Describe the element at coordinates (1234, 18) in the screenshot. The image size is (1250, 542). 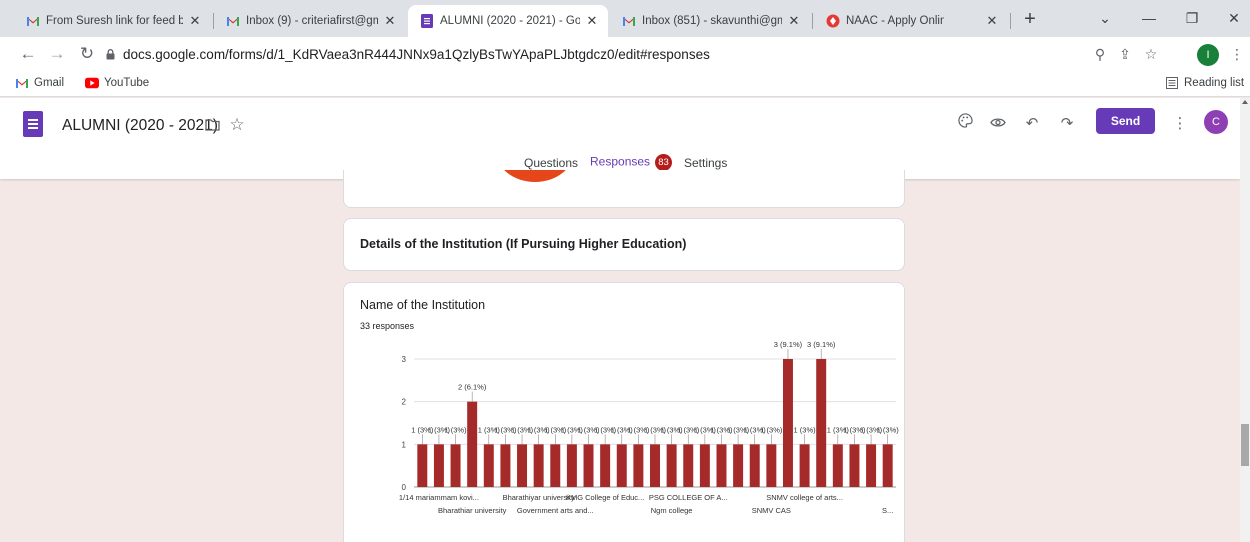
I see `window-close-icon: ✕` at that location.